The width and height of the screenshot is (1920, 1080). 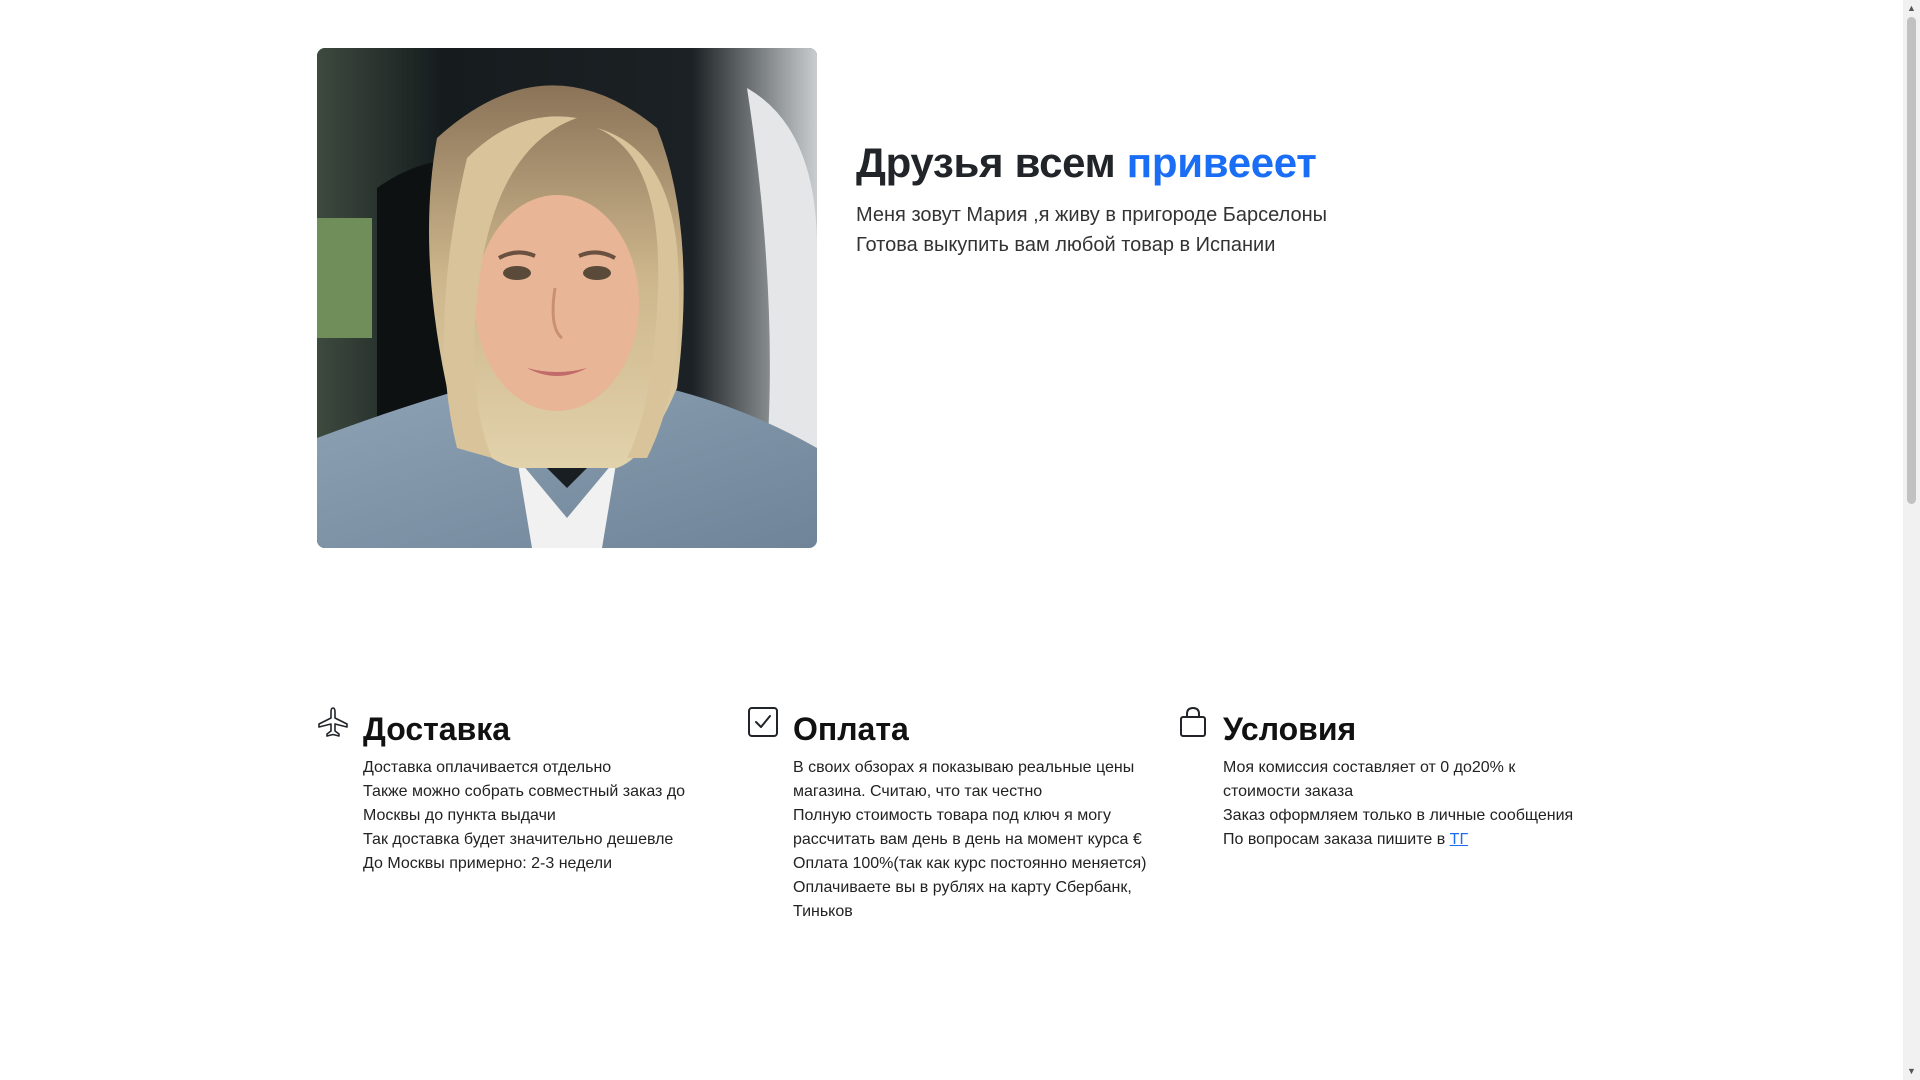 I want to click on check-square-icon, so click(x=765, y=724).